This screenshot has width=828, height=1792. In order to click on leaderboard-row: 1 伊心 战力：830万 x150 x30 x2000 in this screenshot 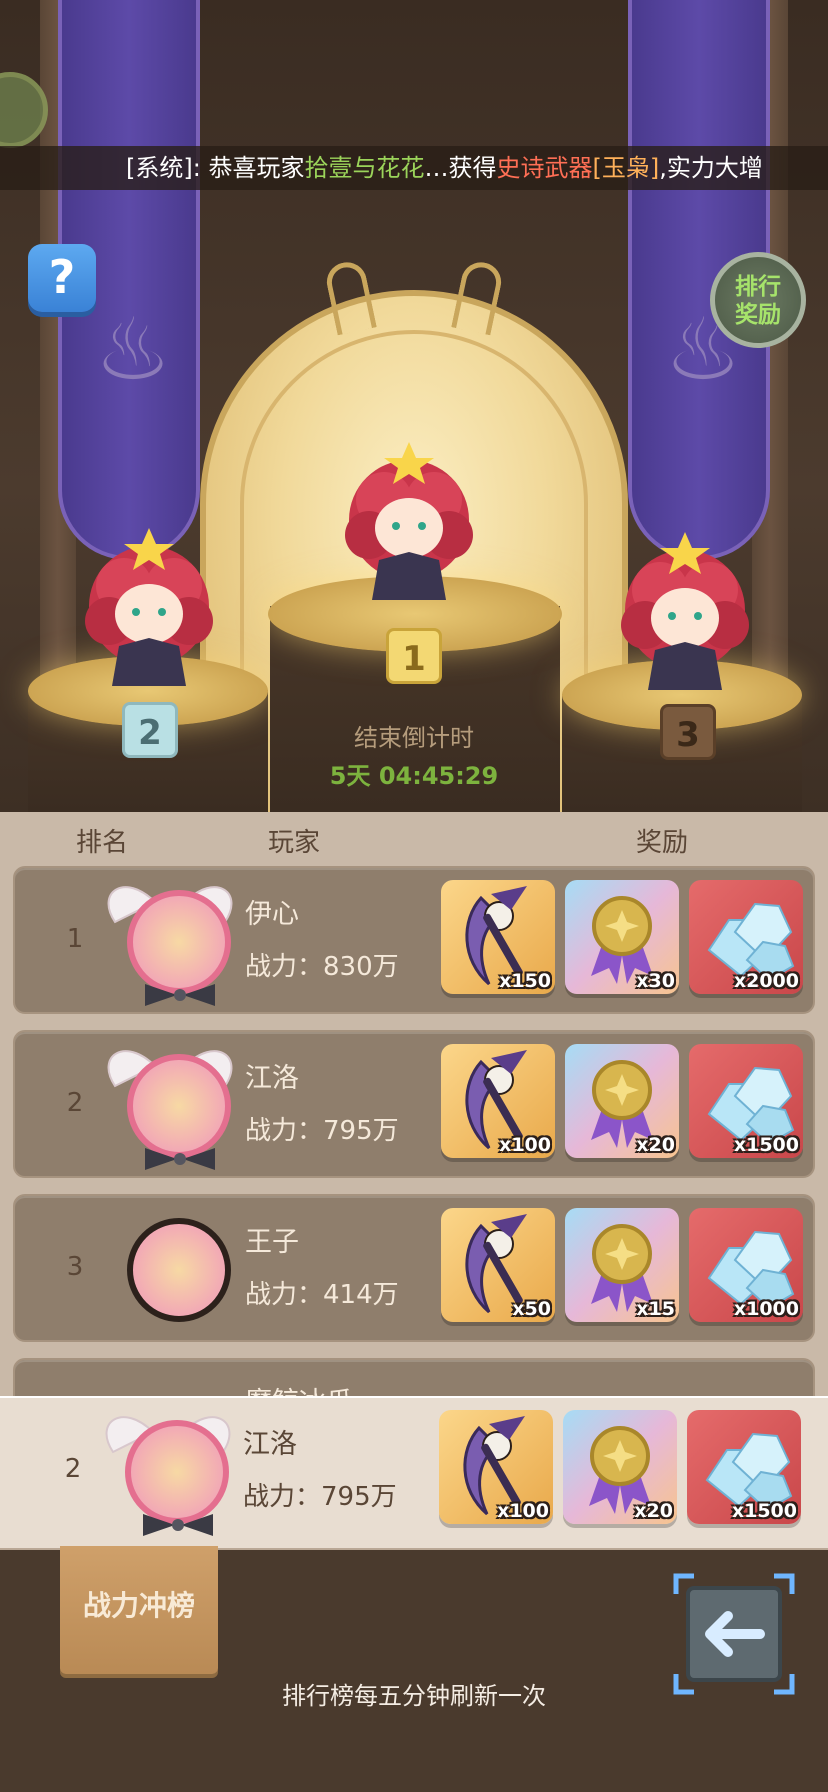, I will do `click(414, 940)`.